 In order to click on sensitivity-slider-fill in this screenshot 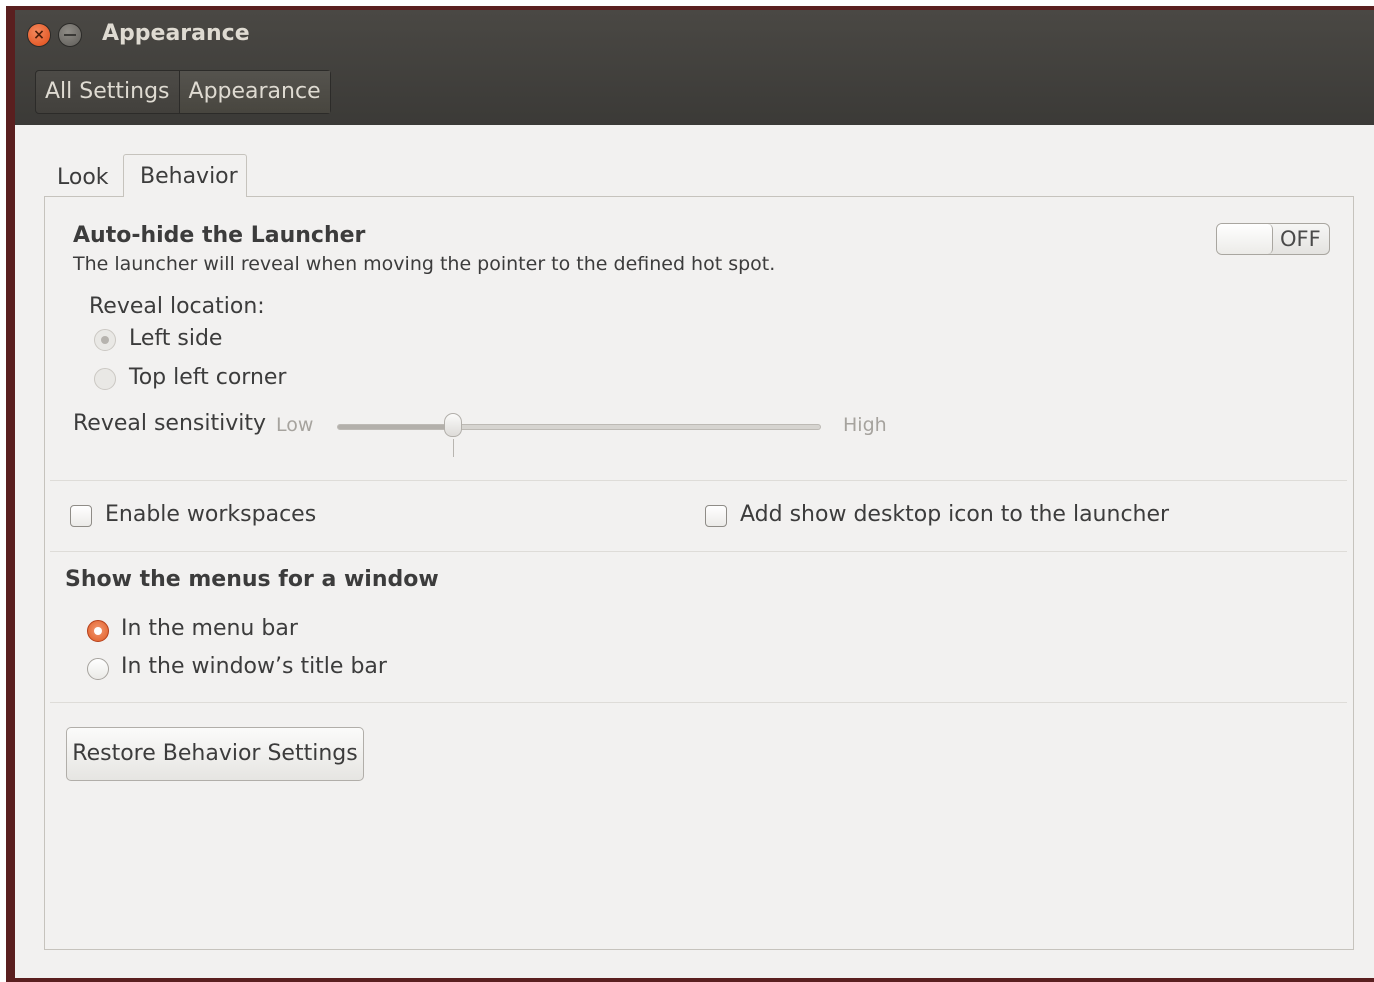, I will do `click(396, 427)`.